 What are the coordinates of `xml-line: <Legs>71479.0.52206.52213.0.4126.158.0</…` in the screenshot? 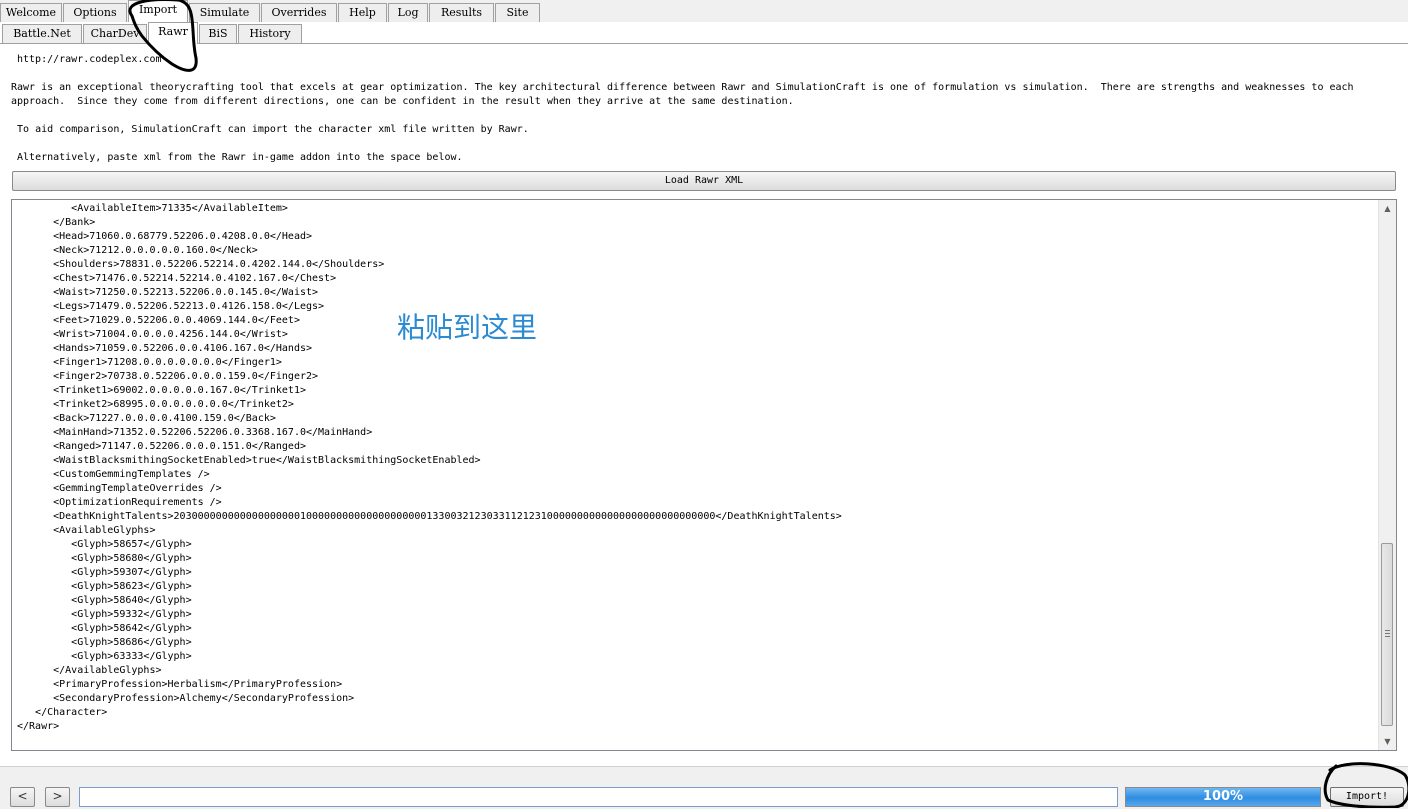 It's located at (171, 306).